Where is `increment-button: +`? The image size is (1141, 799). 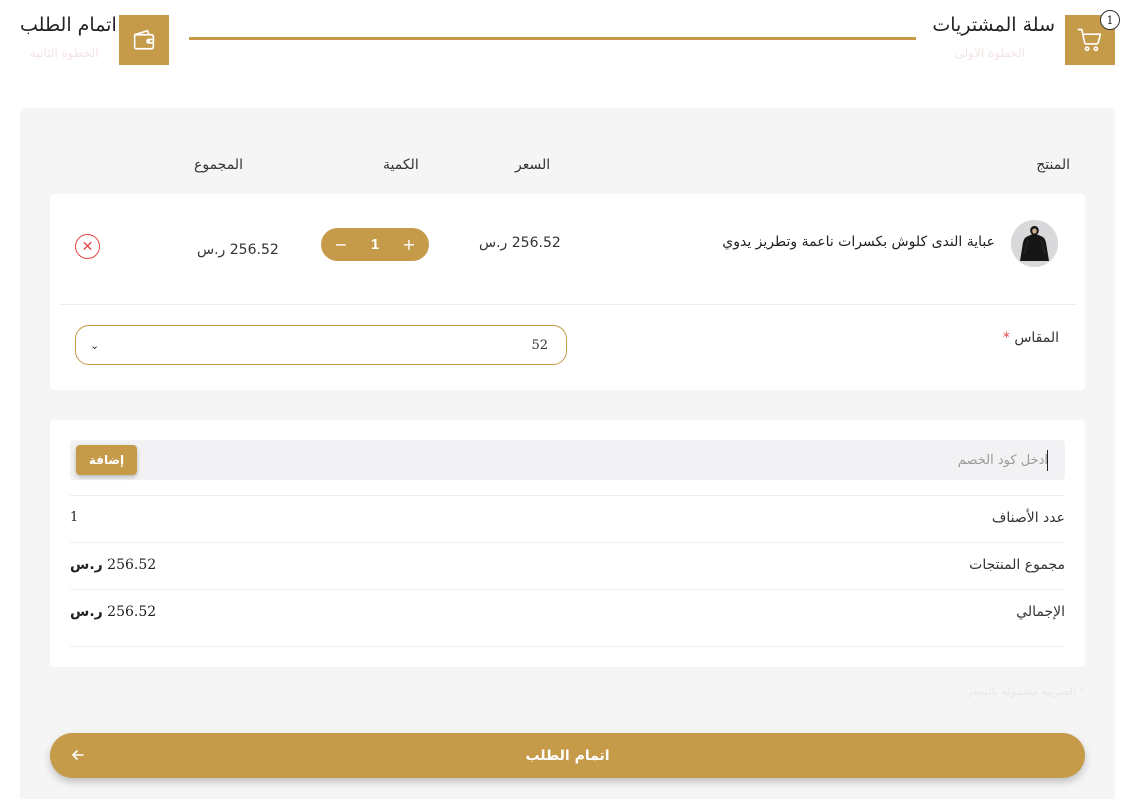
increment-button: + is located at coordinates (409, 244).